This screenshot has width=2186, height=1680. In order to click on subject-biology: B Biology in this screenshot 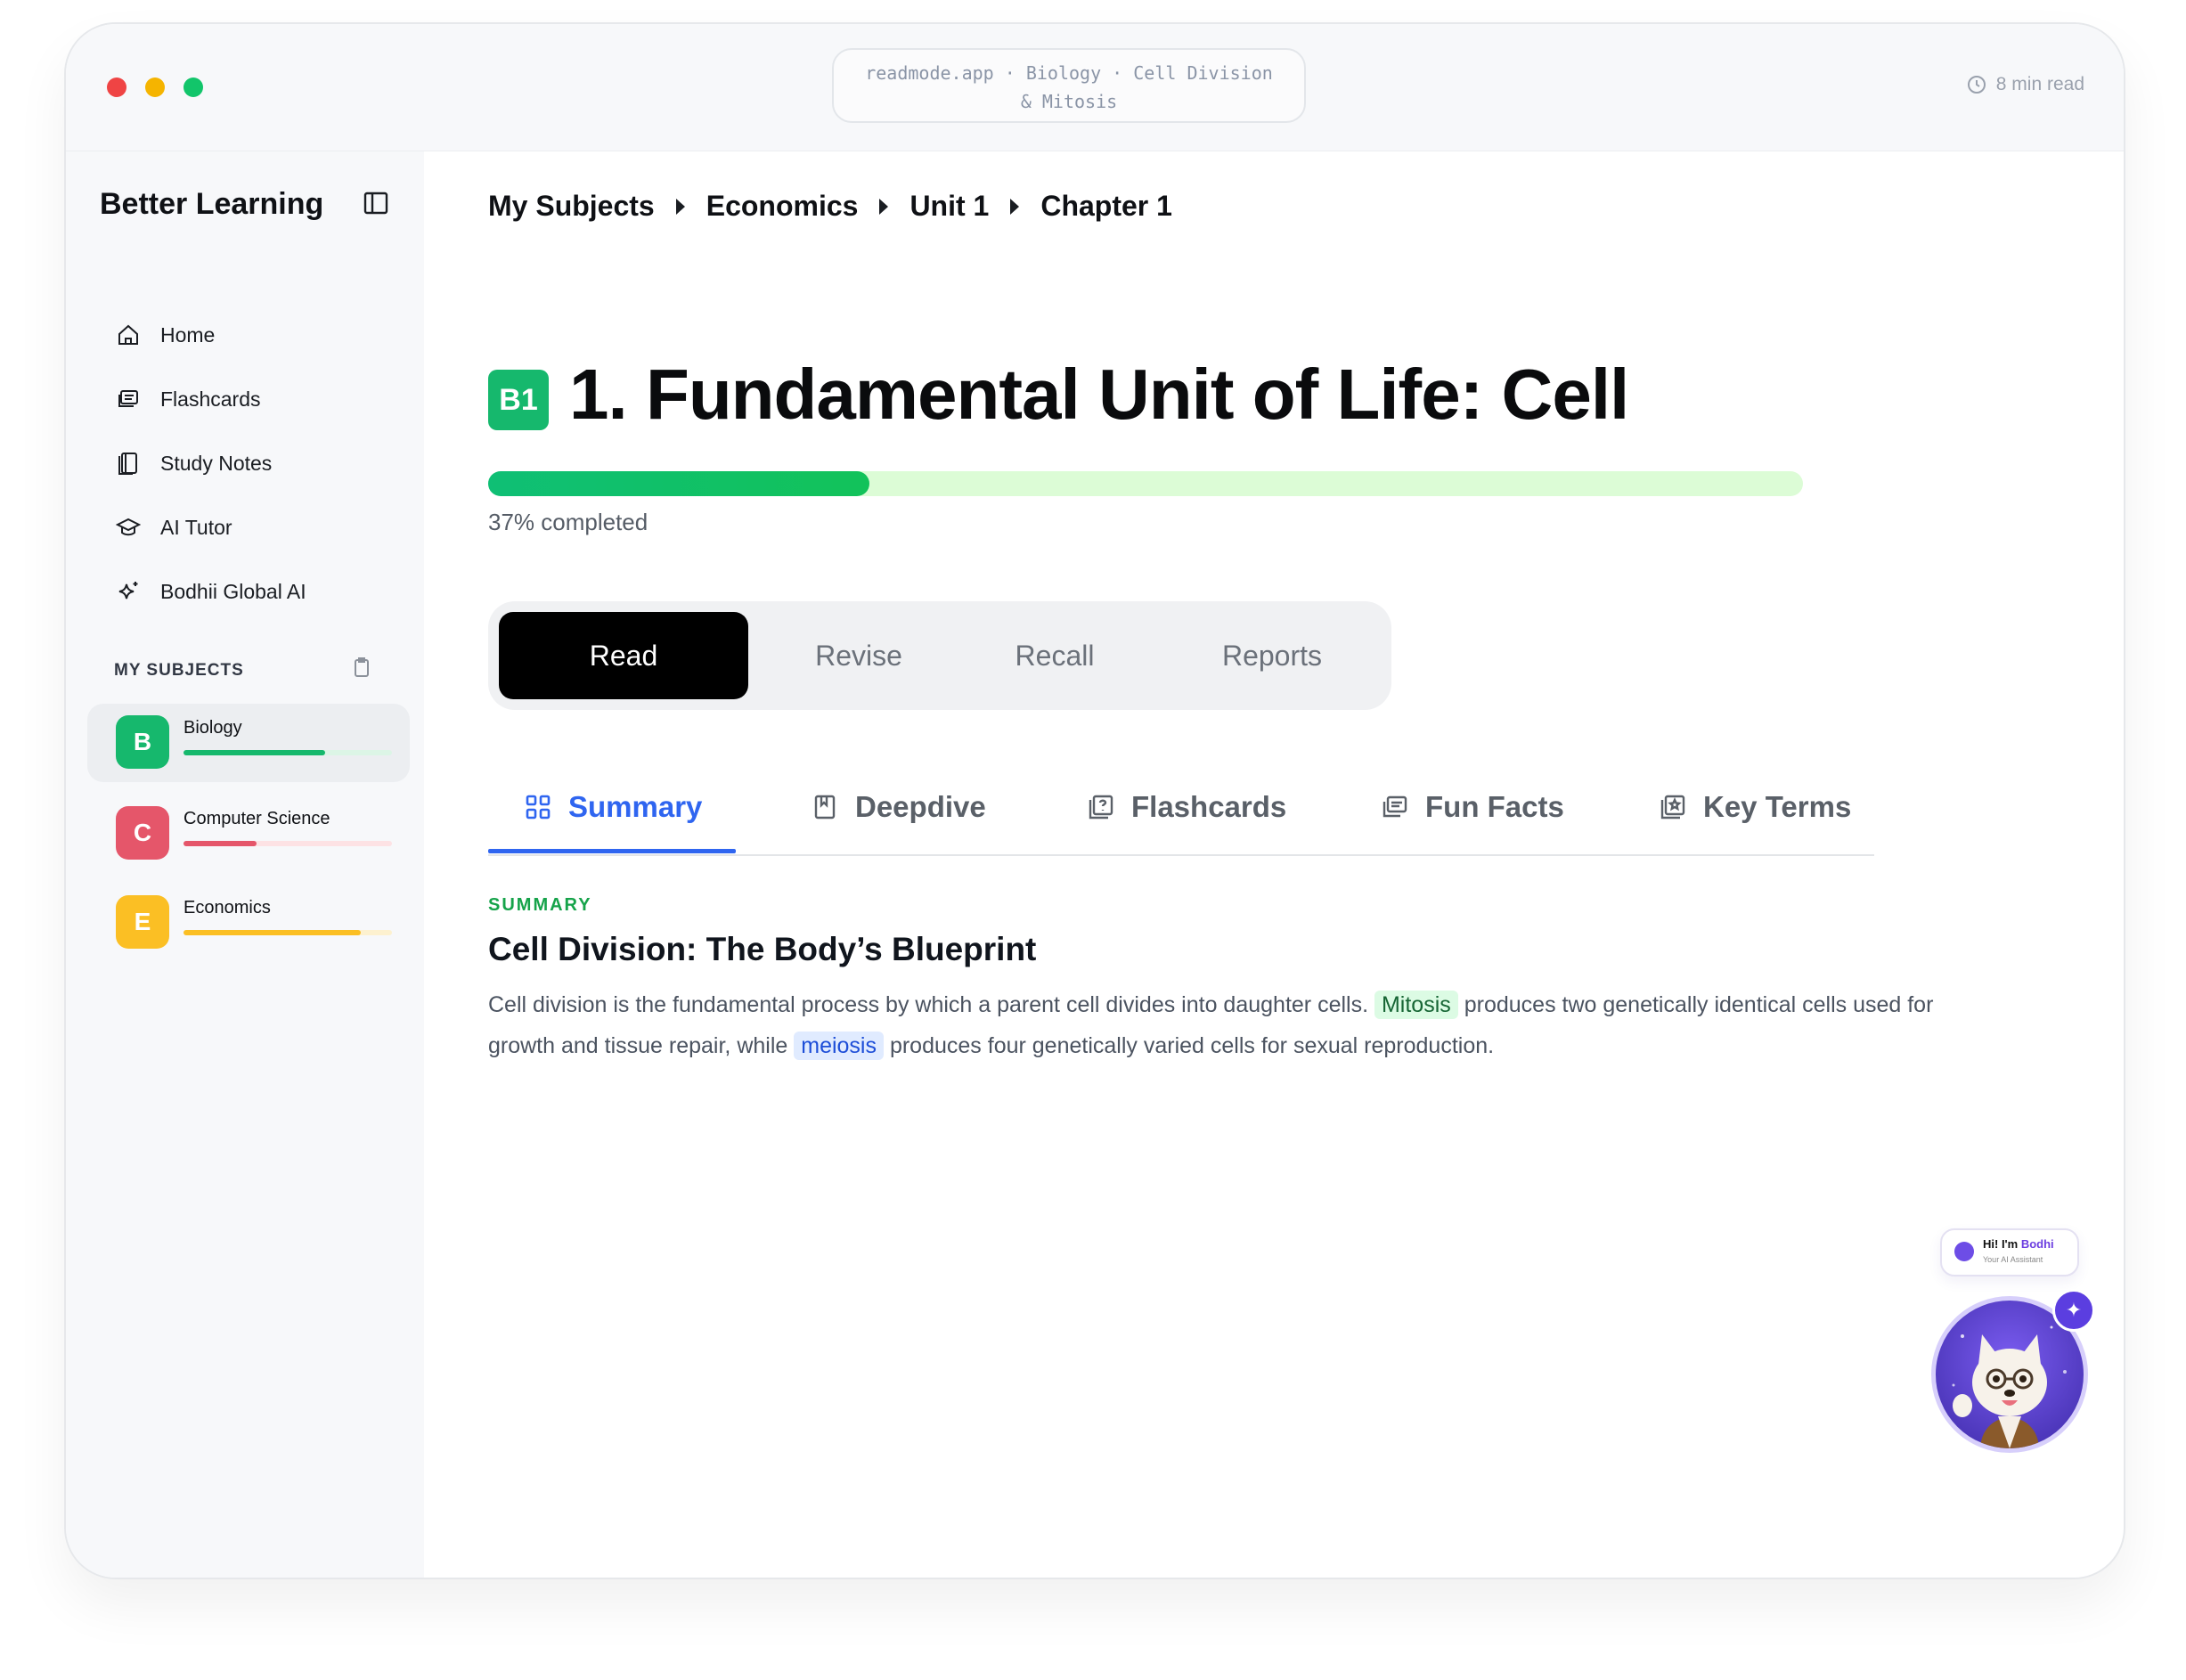, I will do `click(248, 743)`.